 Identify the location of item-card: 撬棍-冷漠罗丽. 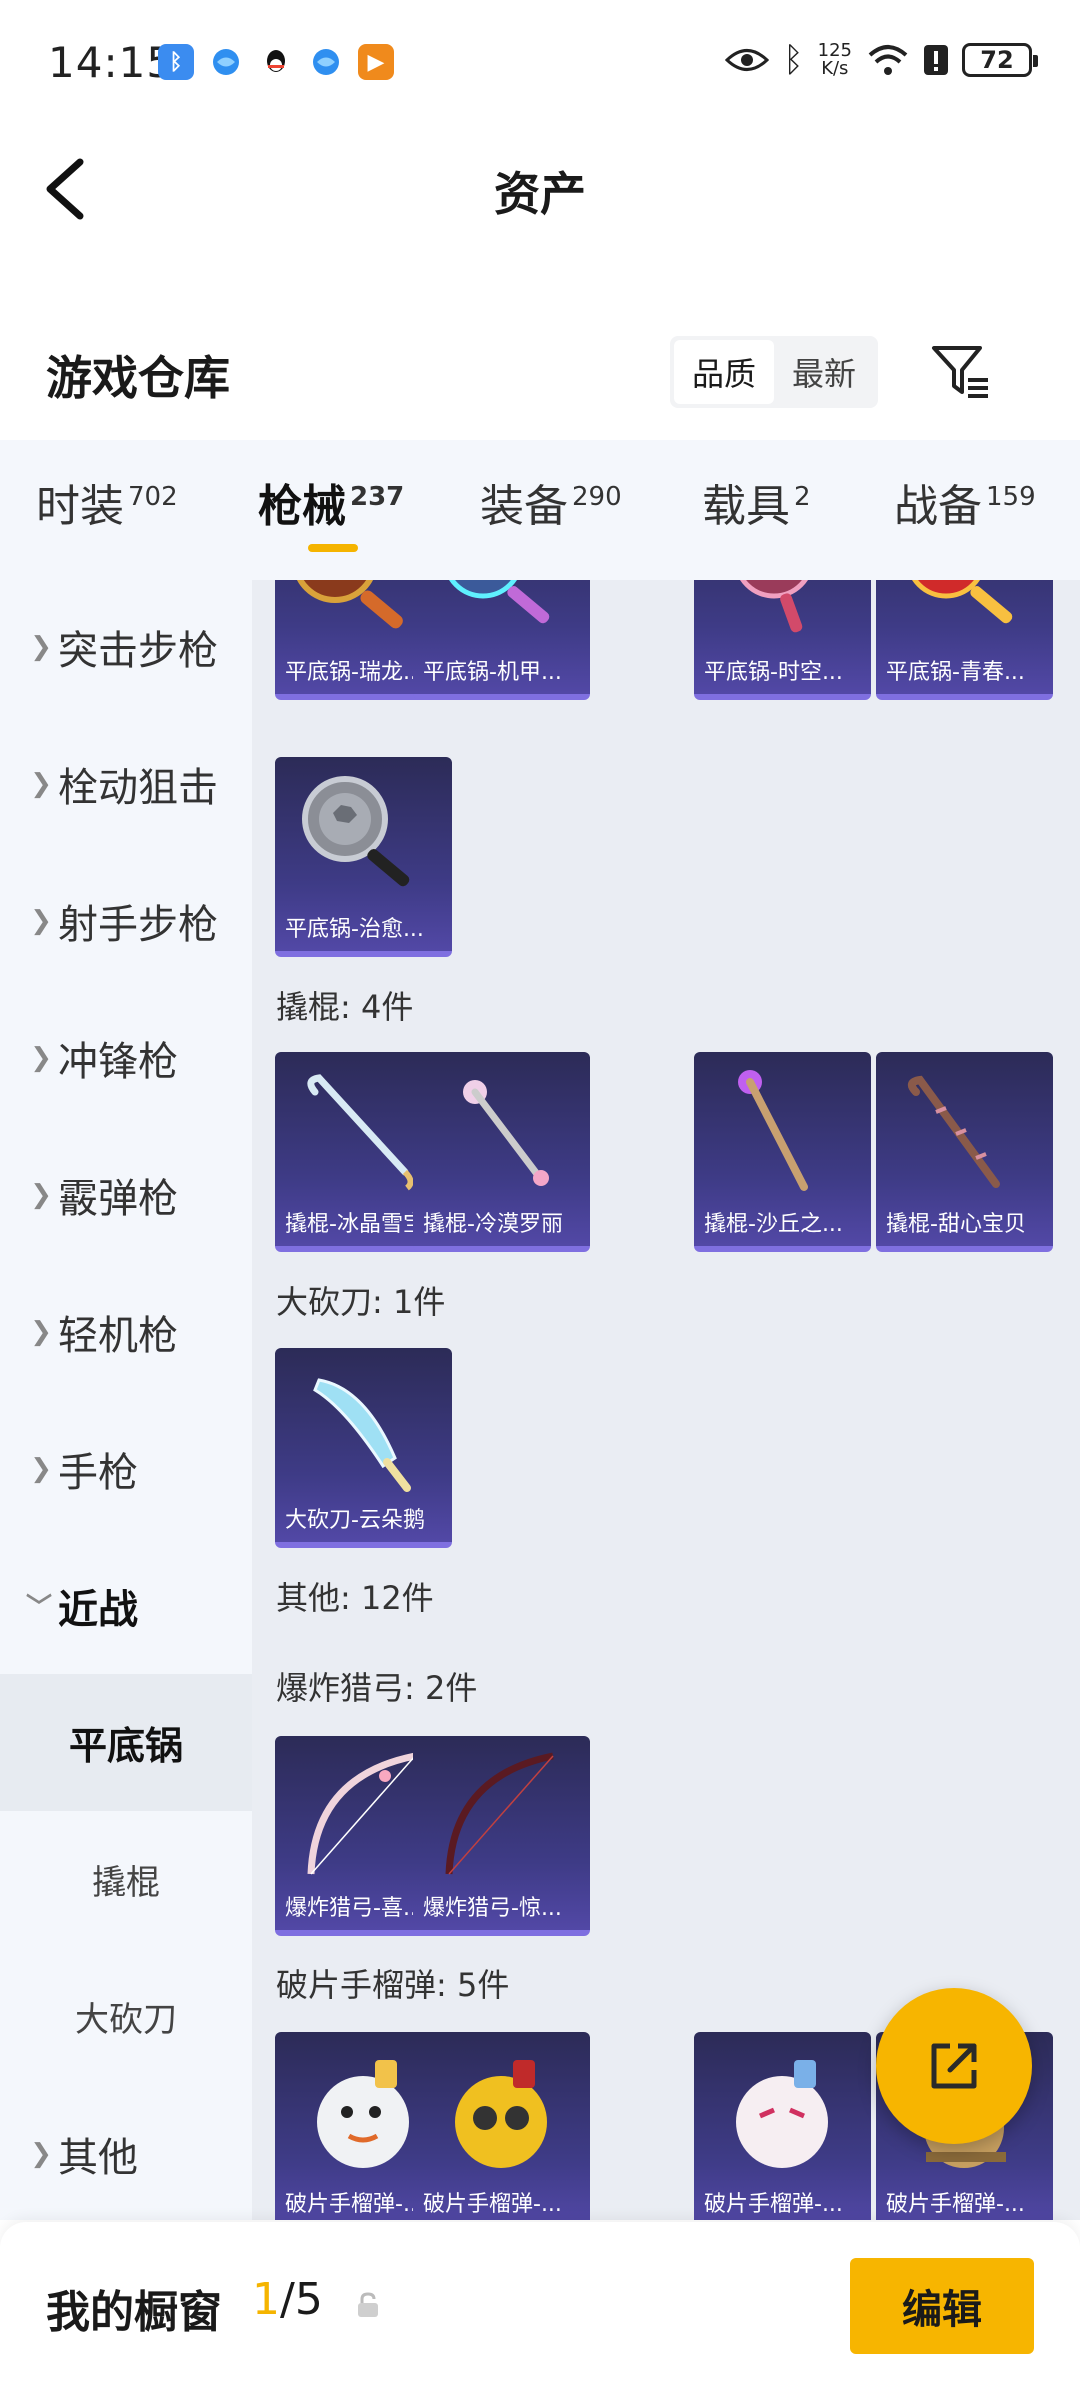
(501, 1152).